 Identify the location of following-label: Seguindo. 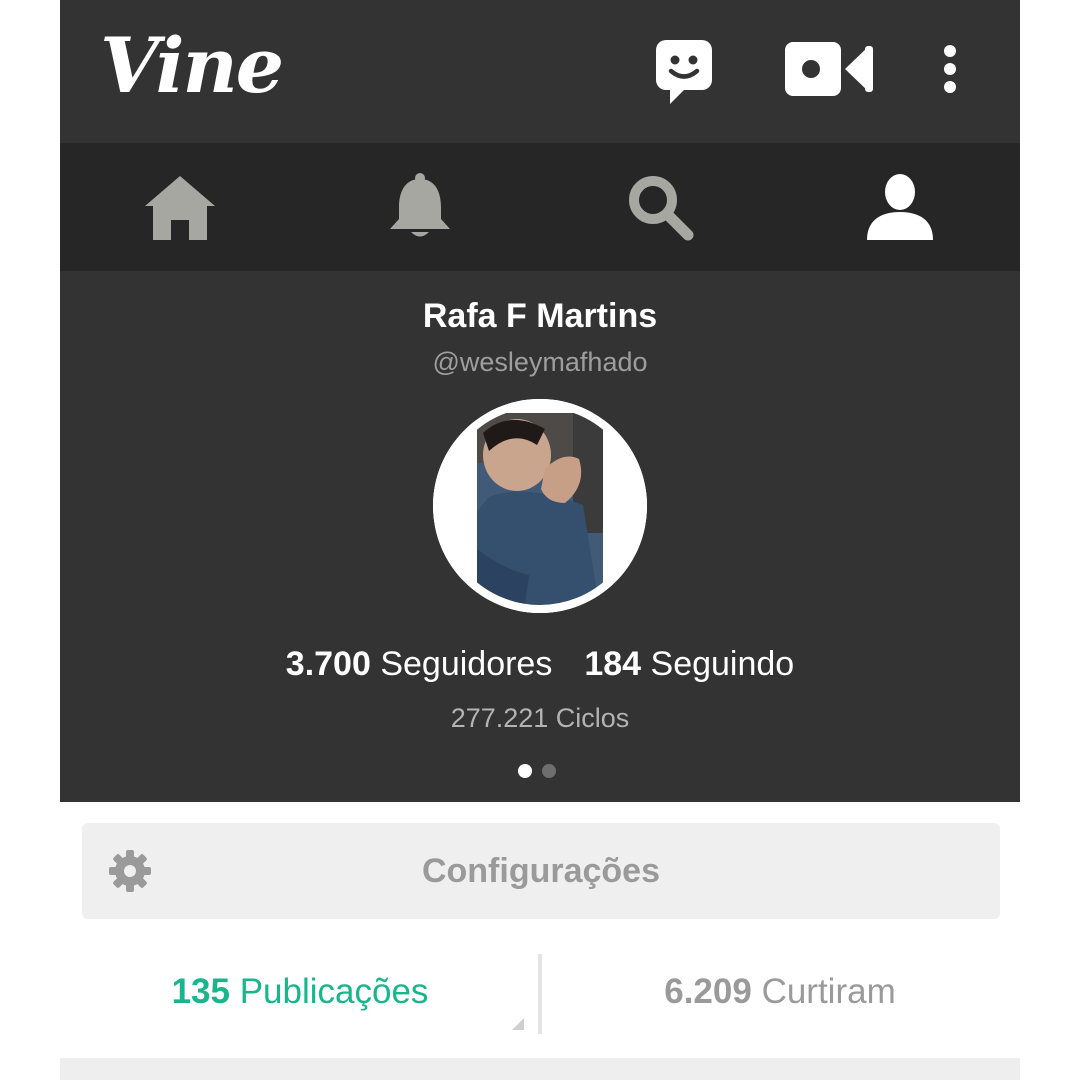
(722, 664).